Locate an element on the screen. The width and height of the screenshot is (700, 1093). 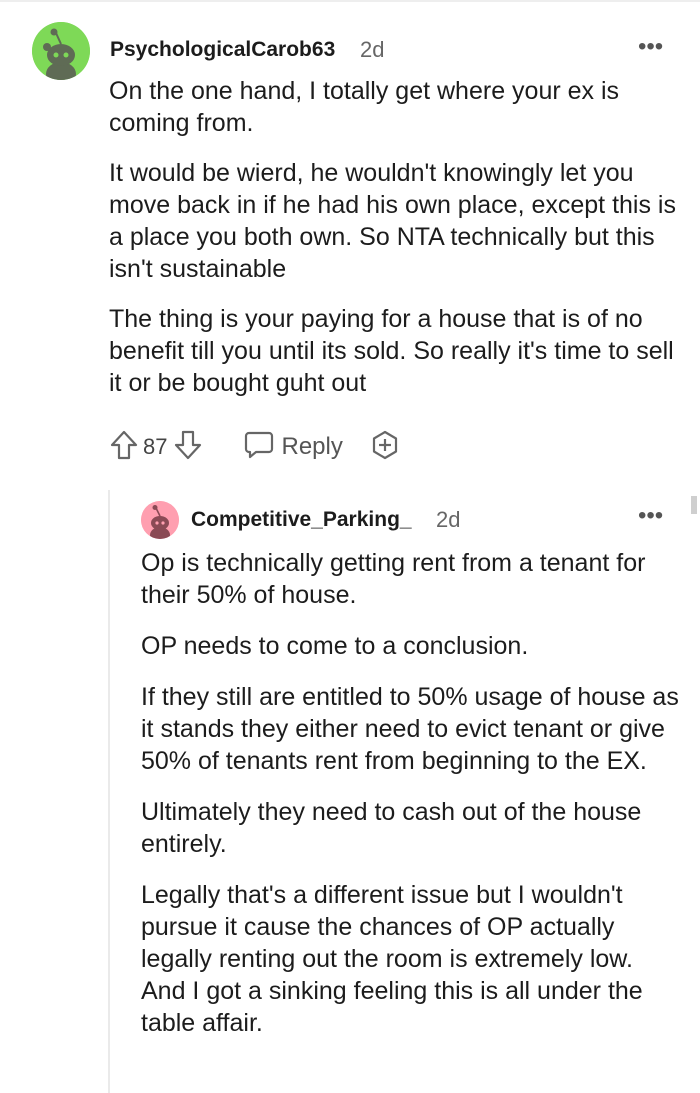
top-divider is located at coordinates (350, 1).